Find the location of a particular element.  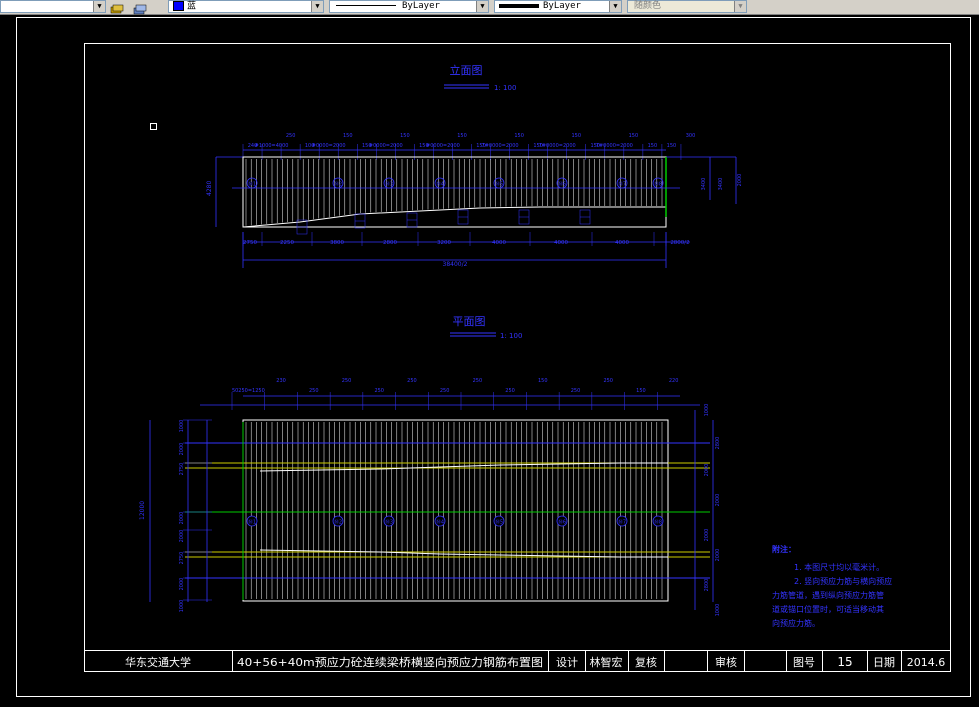

layer-states-icon is located at coordinates (117, 7).